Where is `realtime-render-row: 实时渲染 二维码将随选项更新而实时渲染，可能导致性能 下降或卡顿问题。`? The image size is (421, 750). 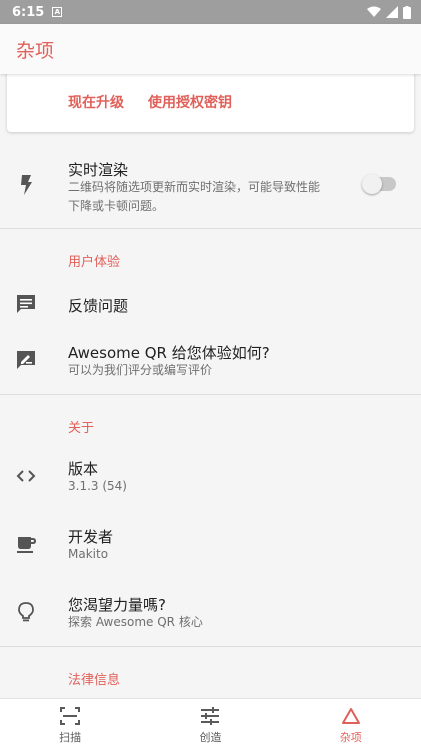 realtime-render-row: 实时渲染 二维码将随选项更新而实时渲染，可能导致性能 下降或卡顿问题。 is located at coordinates (210, 189).